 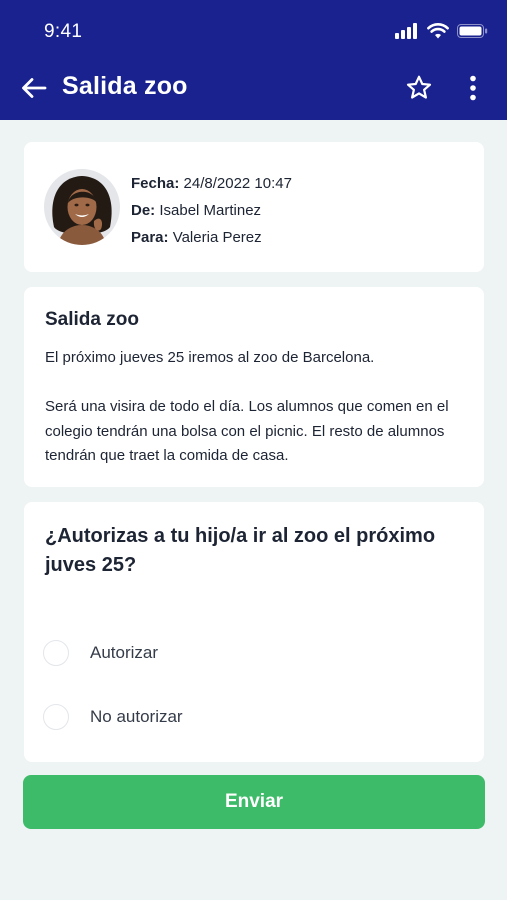 I want to click on battery-icon, so click(x=473, y=33).